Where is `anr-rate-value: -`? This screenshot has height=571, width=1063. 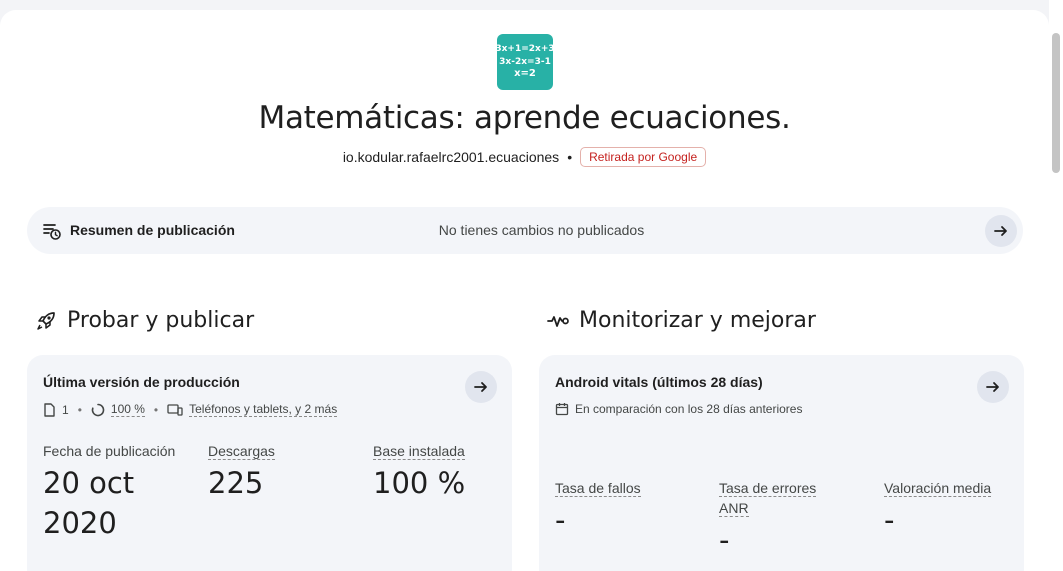
anr-rate-value: - is located at coordinates (724, 540).